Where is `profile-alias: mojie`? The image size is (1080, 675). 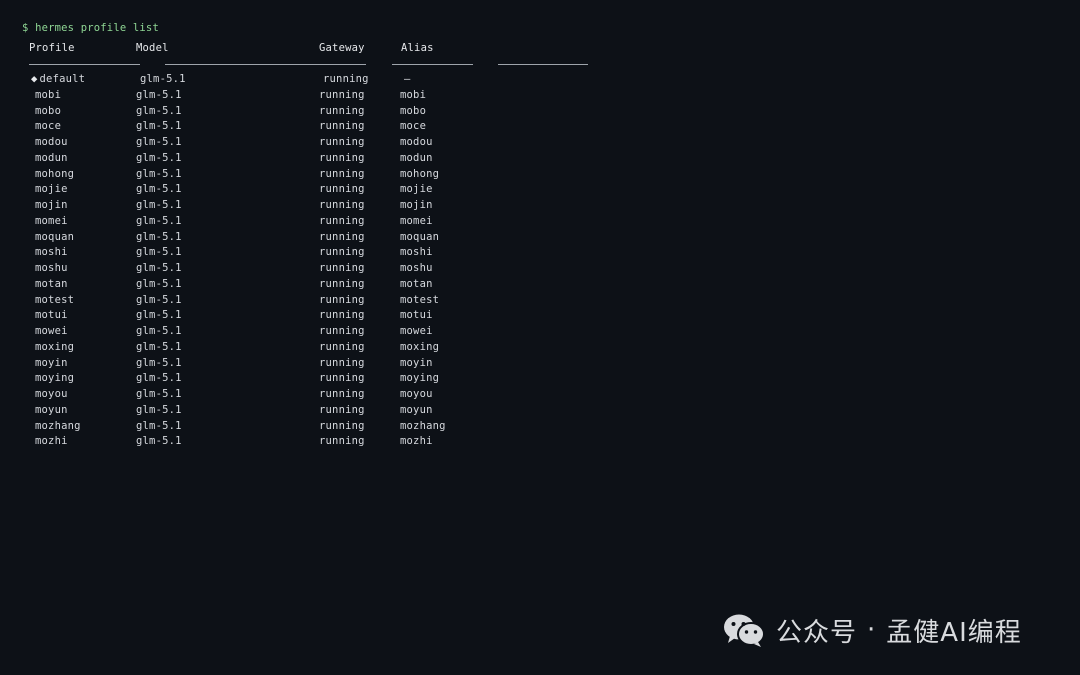 profile-alias: mojie is located at coordinates (416, 189).